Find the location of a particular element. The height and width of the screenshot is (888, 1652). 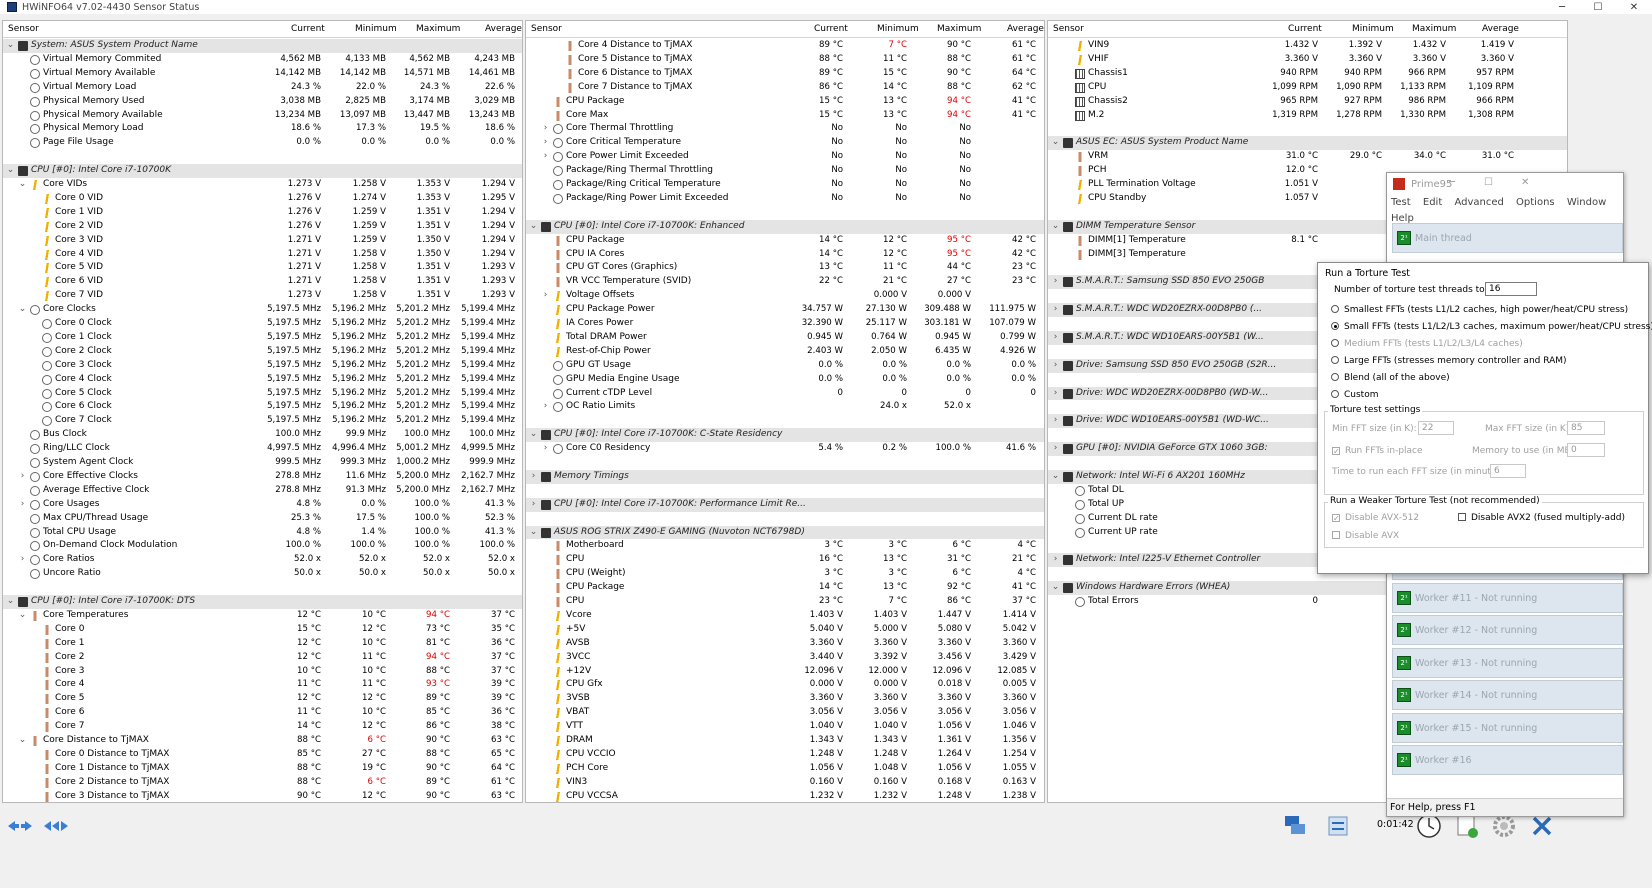

max-fft-input: 85 is located at coordinates (1586, 428).